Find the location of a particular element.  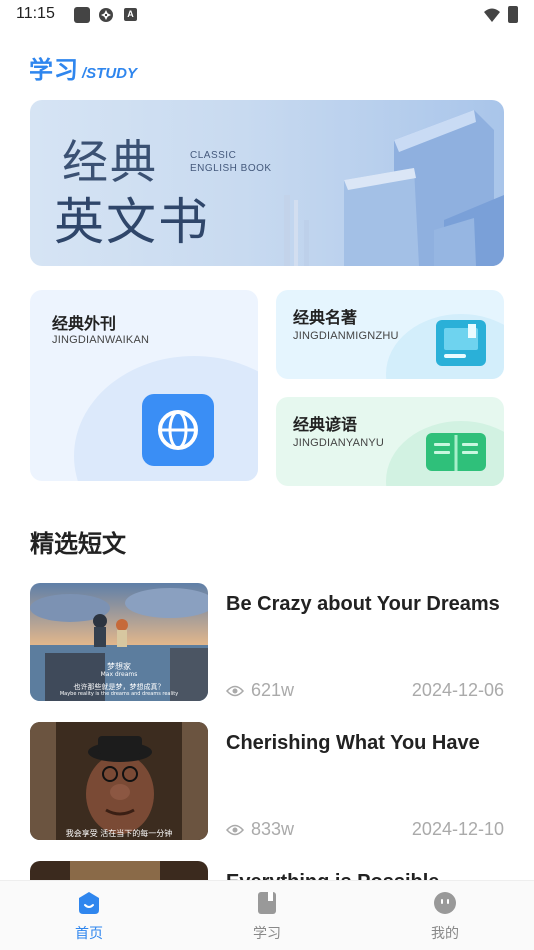

globe-icon is located at coordinates (178, 430).